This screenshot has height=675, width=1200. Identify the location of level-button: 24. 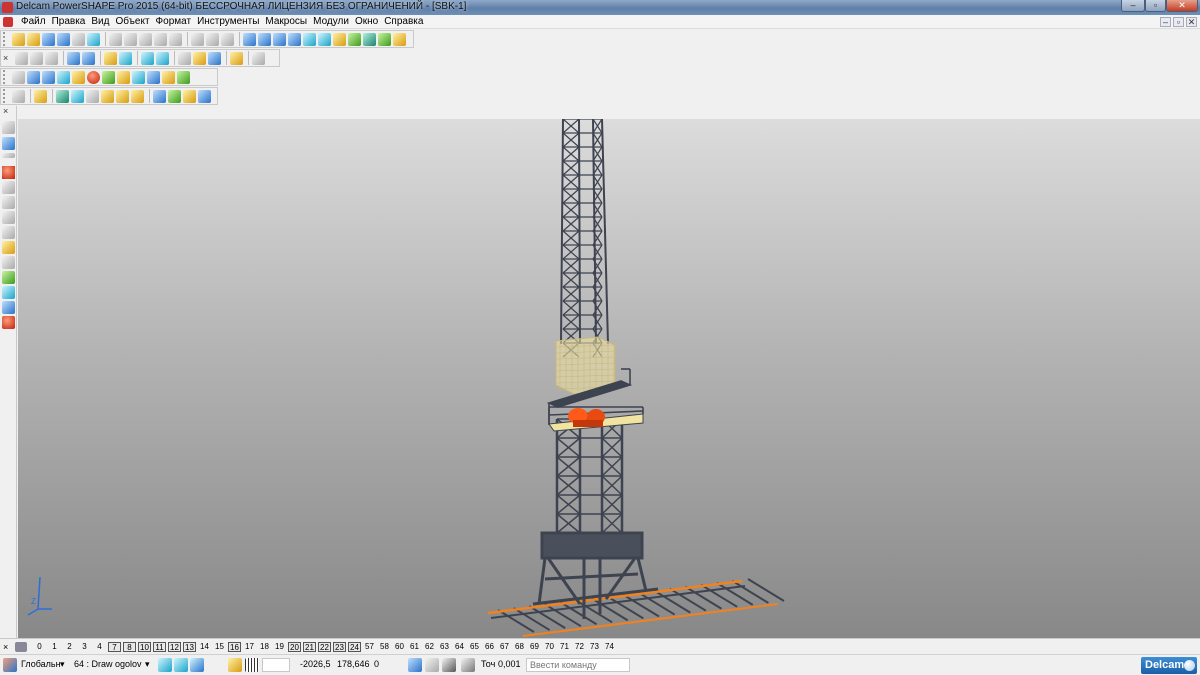
(354, 646).